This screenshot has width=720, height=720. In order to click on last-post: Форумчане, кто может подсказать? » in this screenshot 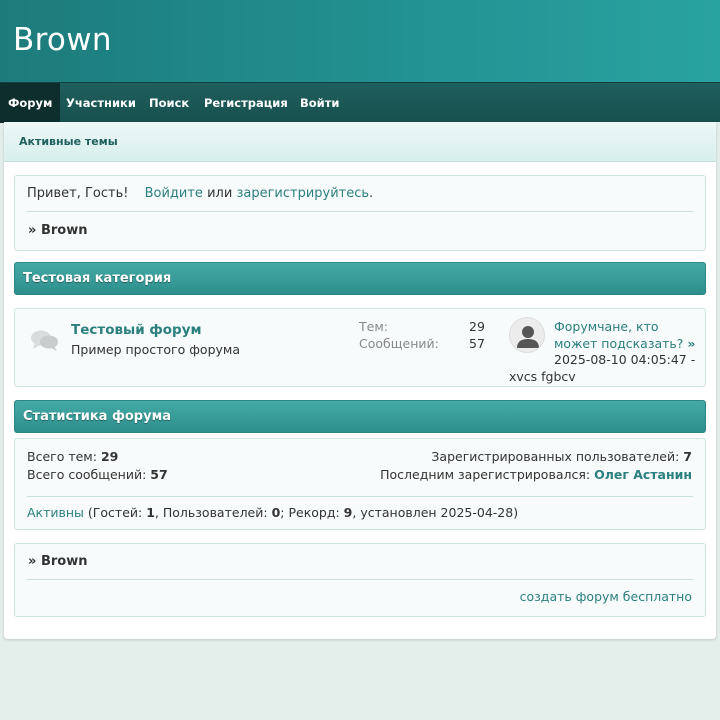, I will do `click(627, 335)`.